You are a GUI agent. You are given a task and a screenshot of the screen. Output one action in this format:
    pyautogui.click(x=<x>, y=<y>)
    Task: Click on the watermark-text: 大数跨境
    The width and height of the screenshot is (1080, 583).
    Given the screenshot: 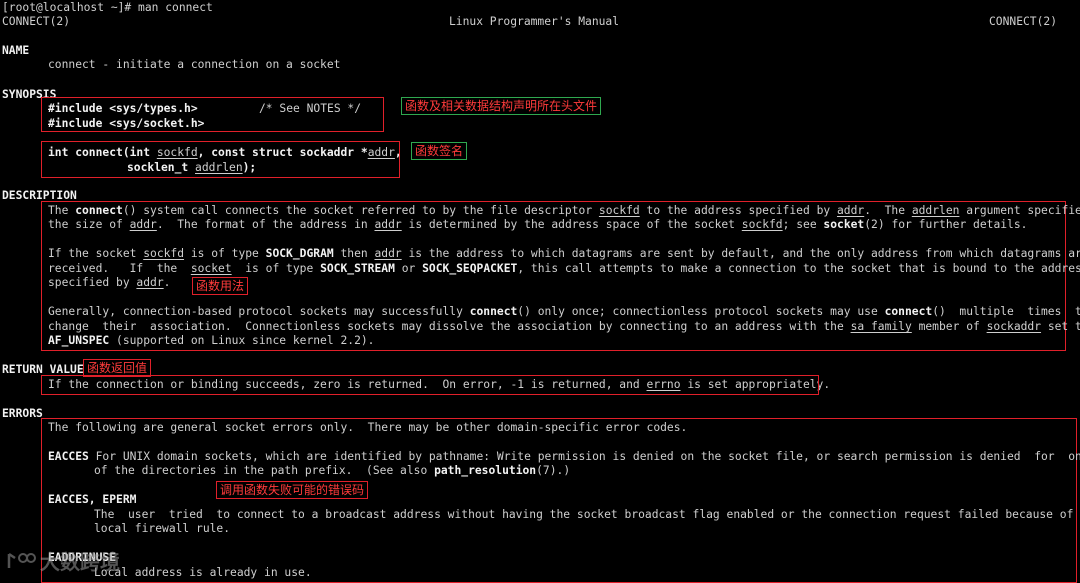 What is the action you would take?
    pyautogui.click(x=80, y=562)
    